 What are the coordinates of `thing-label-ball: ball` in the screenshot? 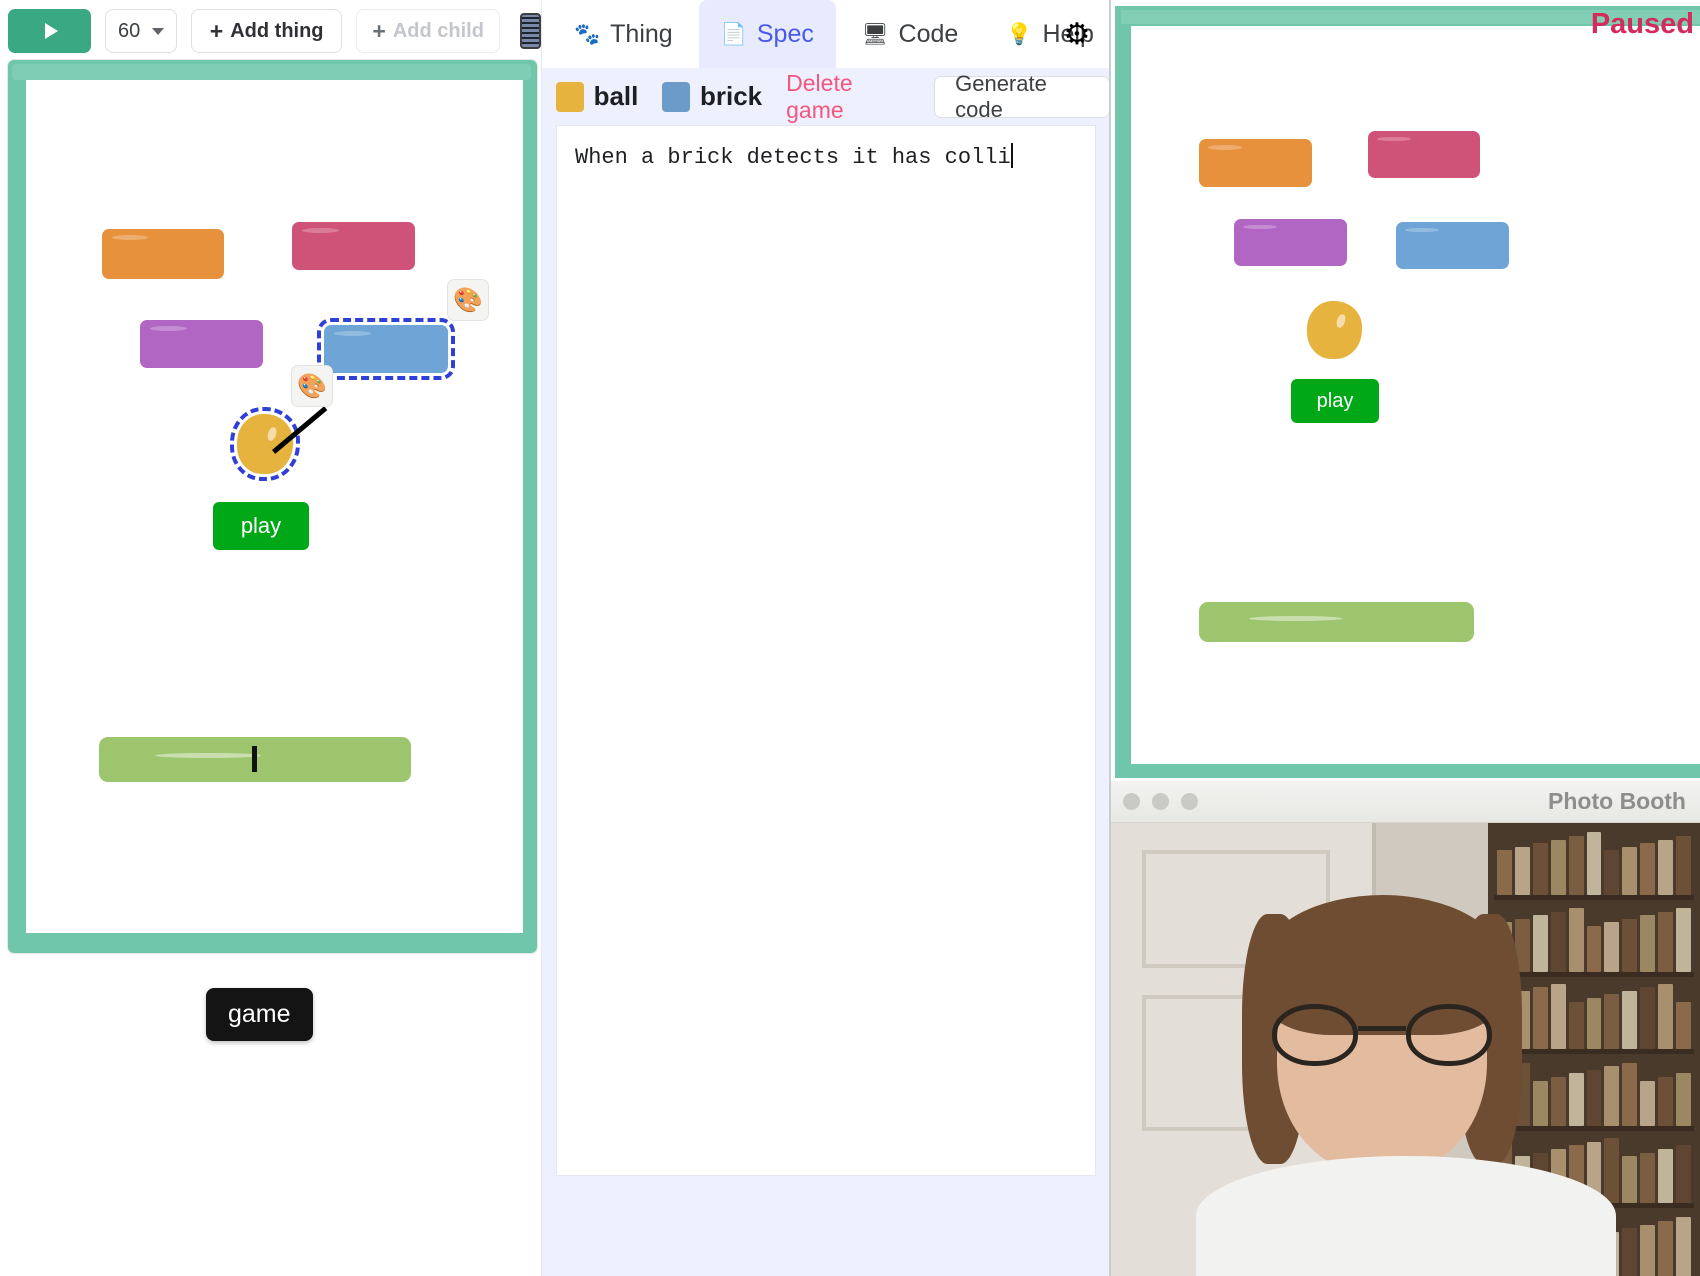 It's located at (616, 96).